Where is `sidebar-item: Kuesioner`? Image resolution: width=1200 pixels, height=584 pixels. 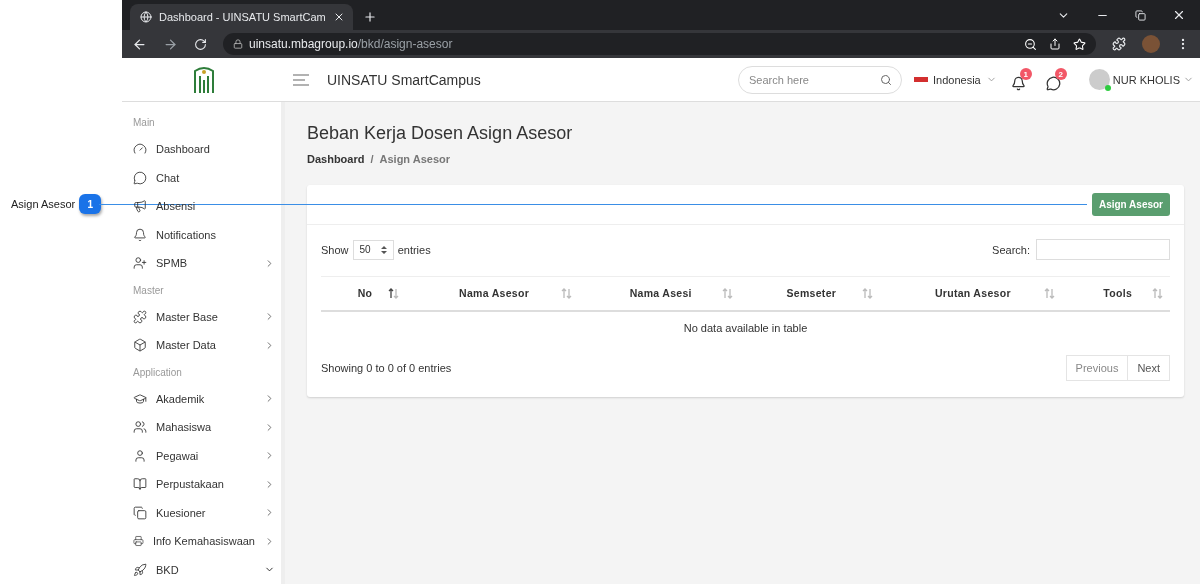
sidebar-item: Kuesioner is located at coordinates (207, 512).